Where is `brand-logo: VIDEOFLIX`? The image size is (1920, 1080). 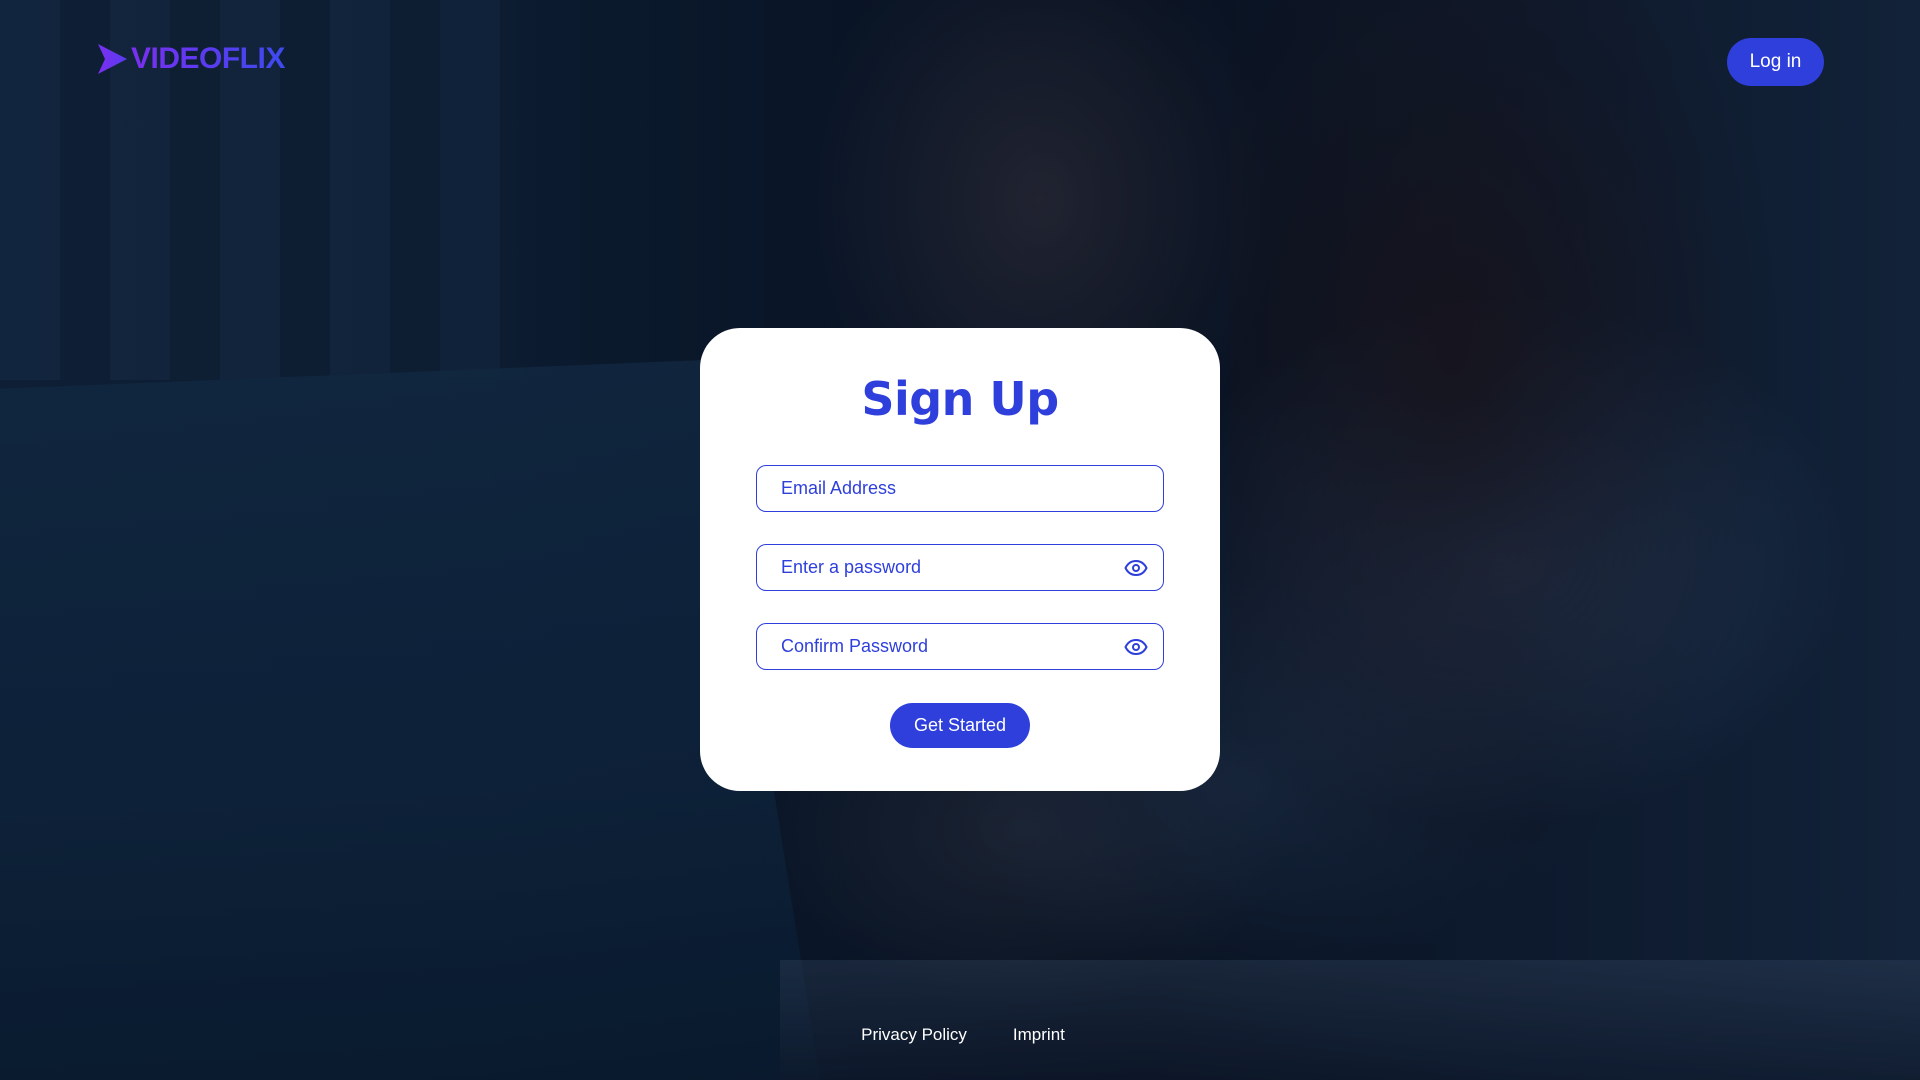 brand-logo: VIDEOFLIX is located at coordinates (190, 59).